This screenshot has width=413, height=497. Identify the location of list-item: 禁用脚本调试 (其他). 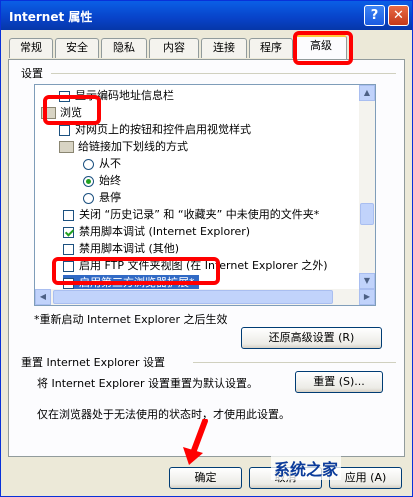
(121, 249).